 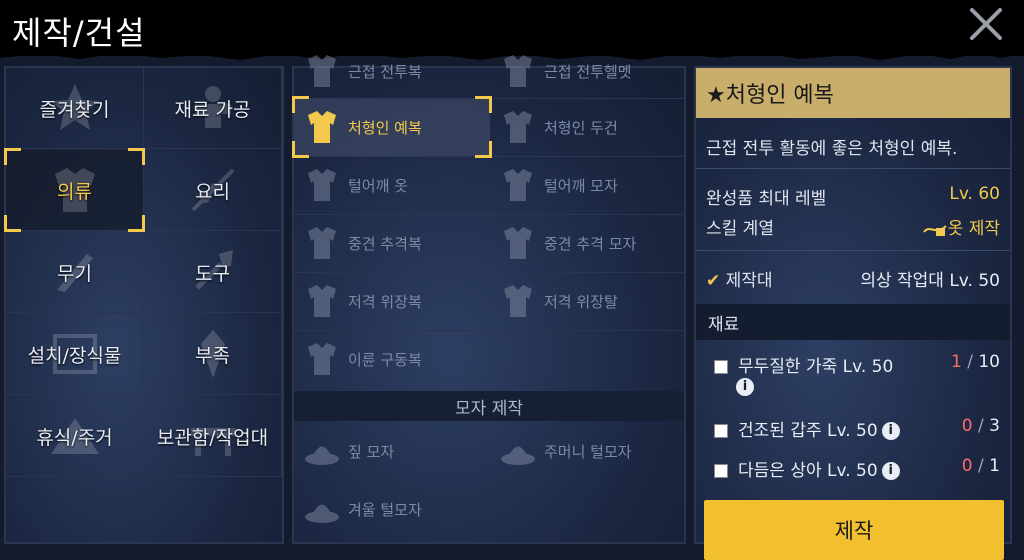 I want to click on material-qty: 0 / 3, so click(x=980, y=426).